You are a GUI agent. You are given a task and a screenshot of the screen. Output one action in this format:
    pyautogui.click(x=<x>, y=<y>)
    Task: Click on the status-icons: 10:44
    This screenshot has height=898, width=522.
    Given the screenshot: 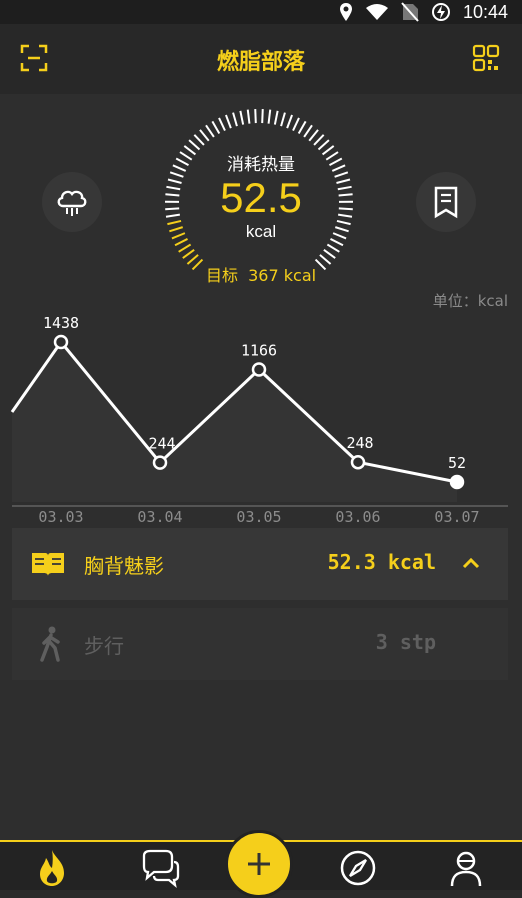 What is the action you would take?
    pyautogui.click(x=423, y=12)
    